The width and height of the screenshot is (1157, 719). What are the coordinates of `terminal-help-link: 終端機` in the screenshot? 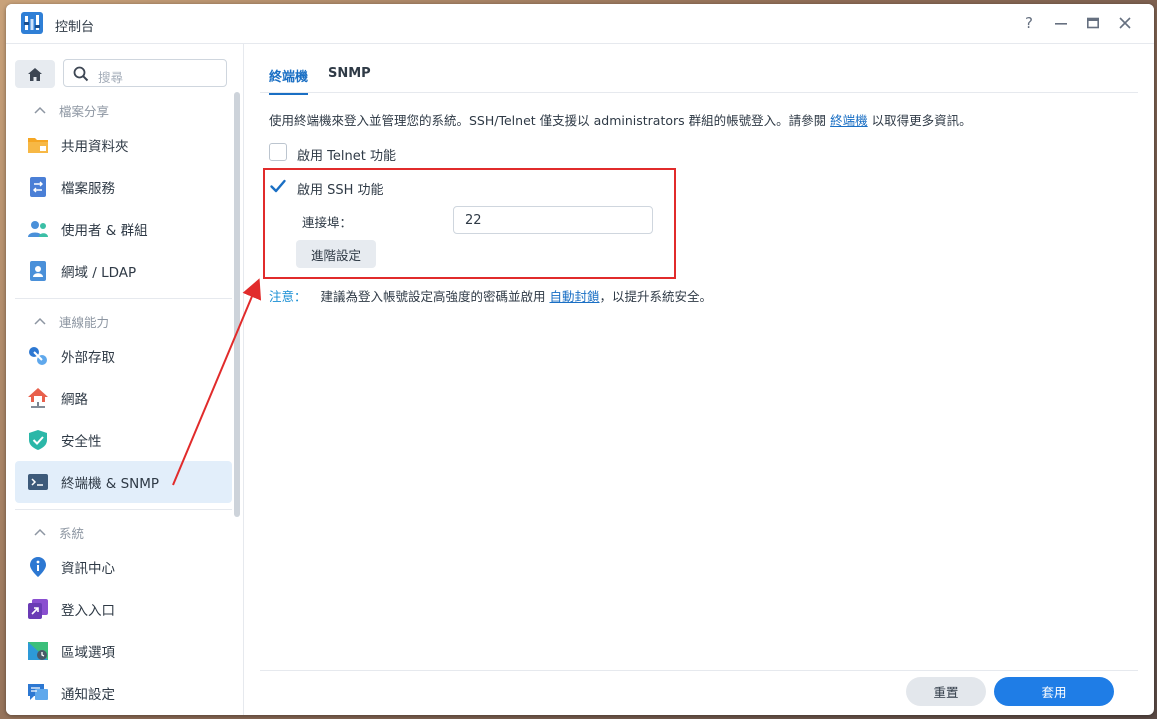 It's located at (849, 120).